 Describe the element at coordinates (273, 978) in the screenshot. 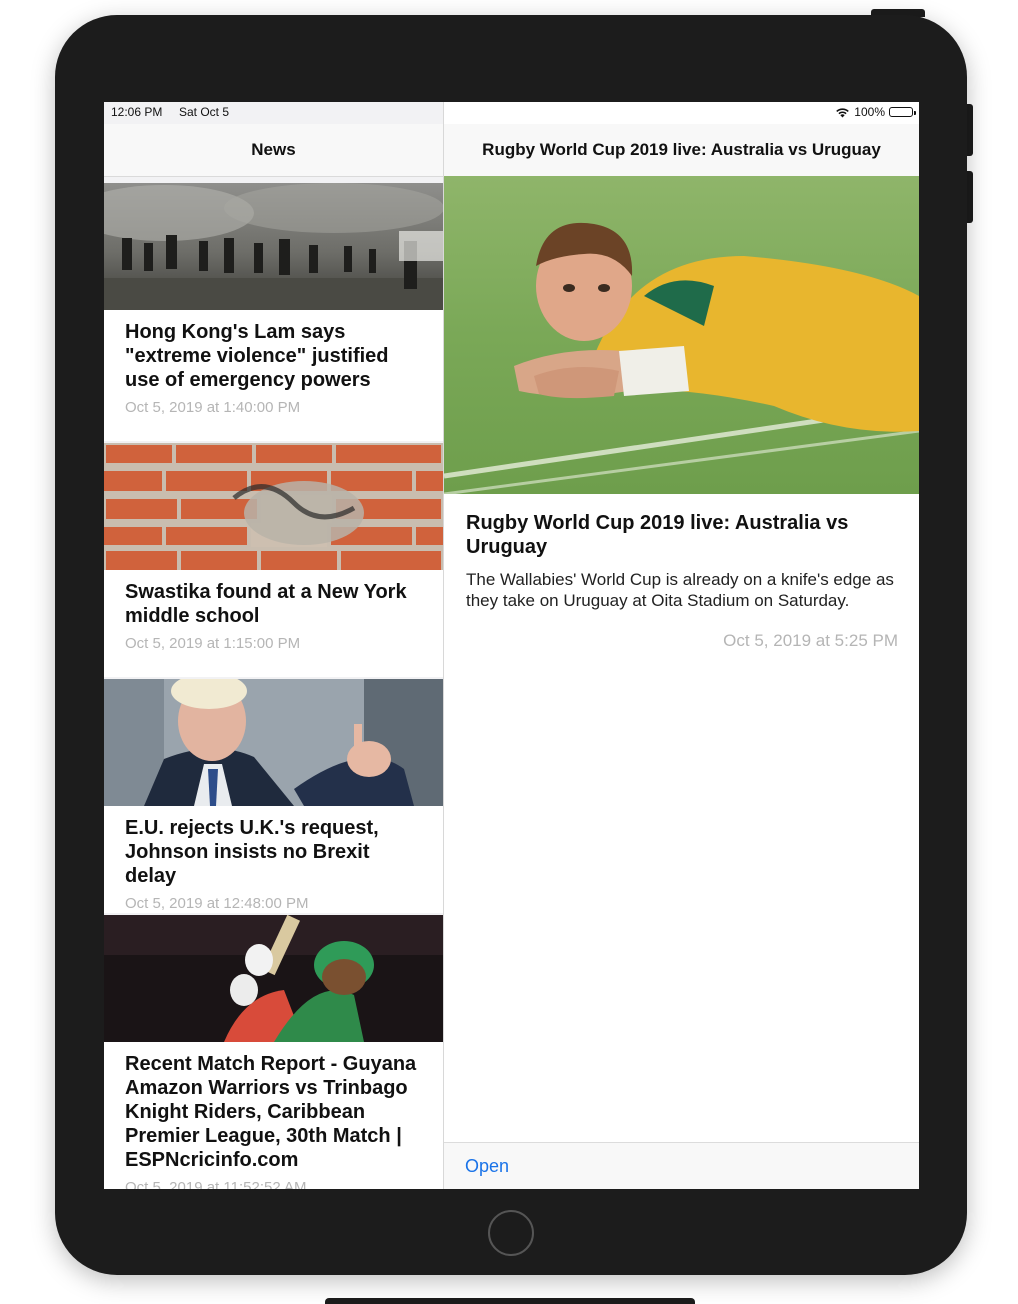

I see `article-image-cricket` at that location.